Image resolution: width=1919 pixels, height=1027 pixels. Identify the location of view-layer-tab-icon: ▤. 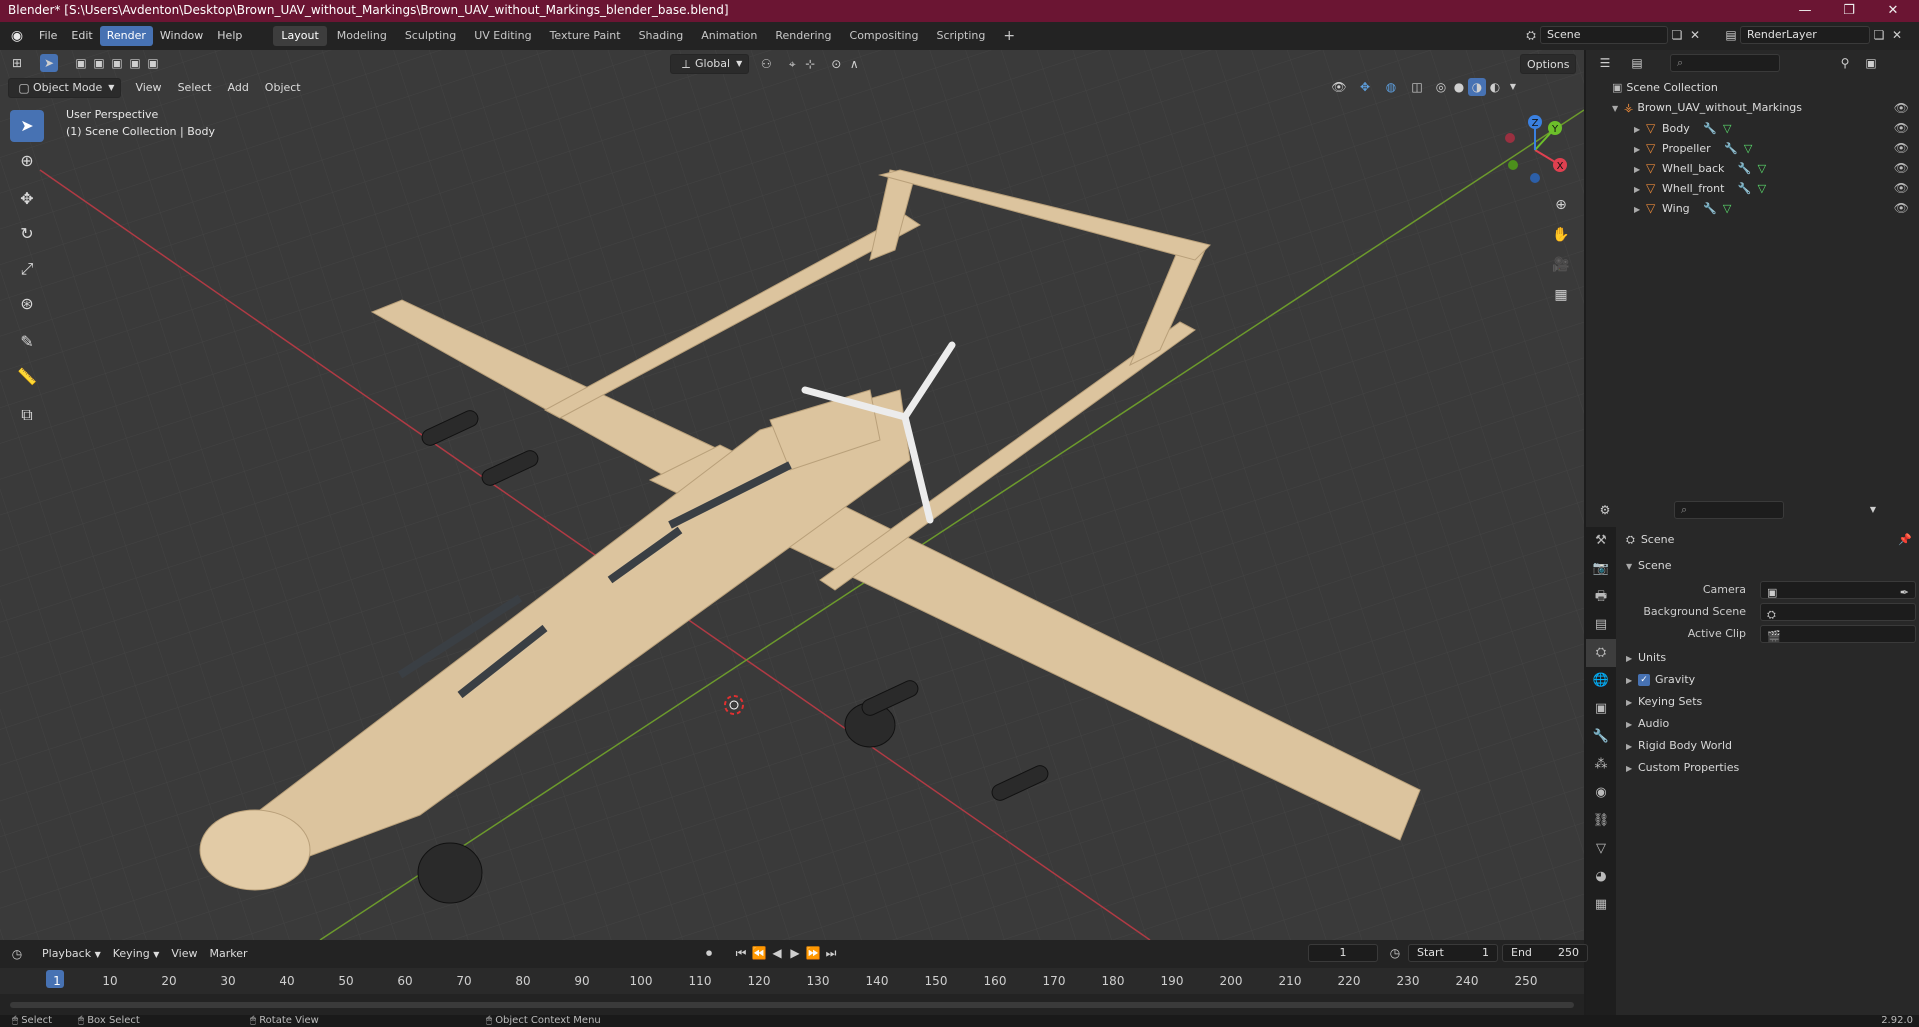
(1601, 625).